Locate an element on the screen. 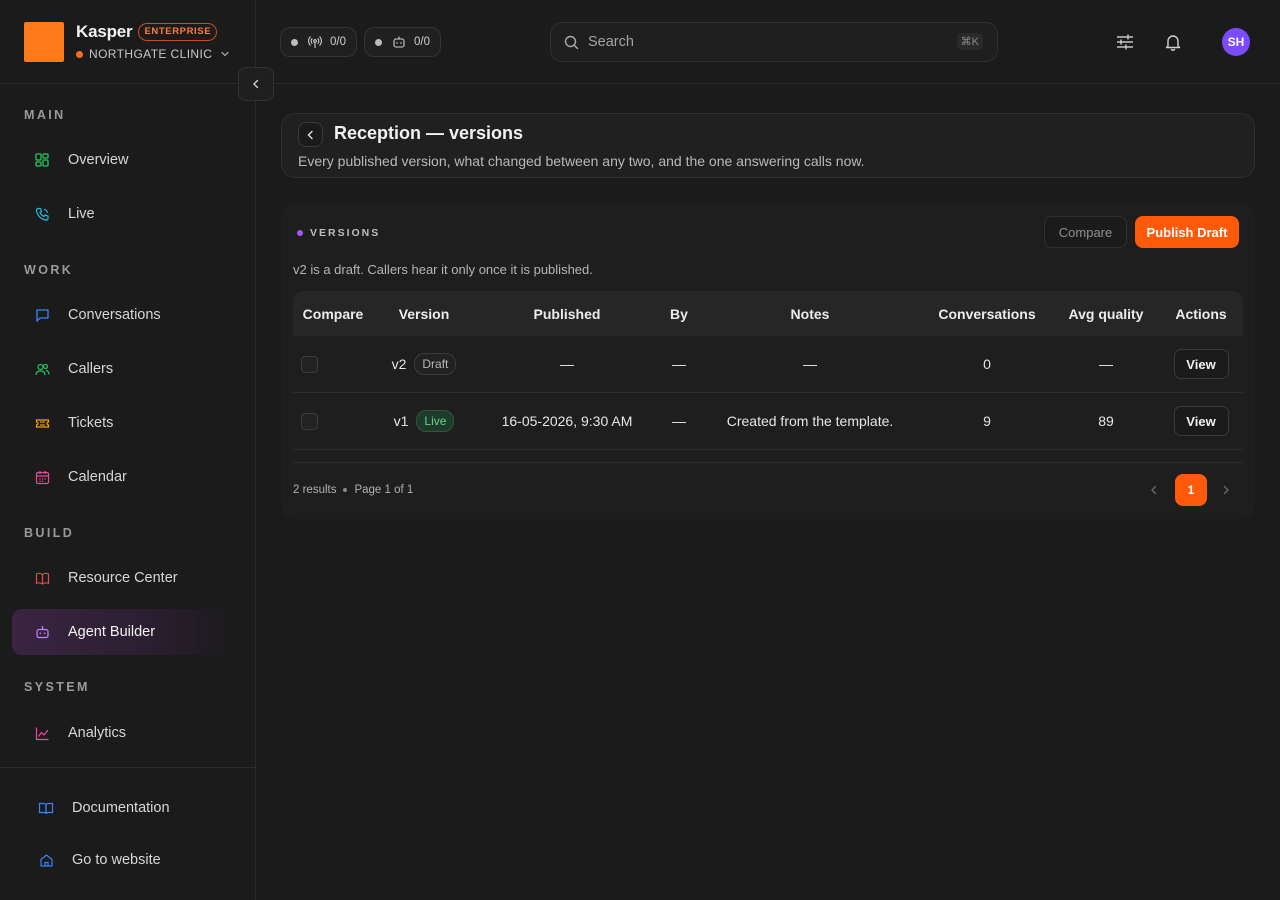 The image size is (1280, 900). conversations-cell: 9 is located at coordinates (987, 421).